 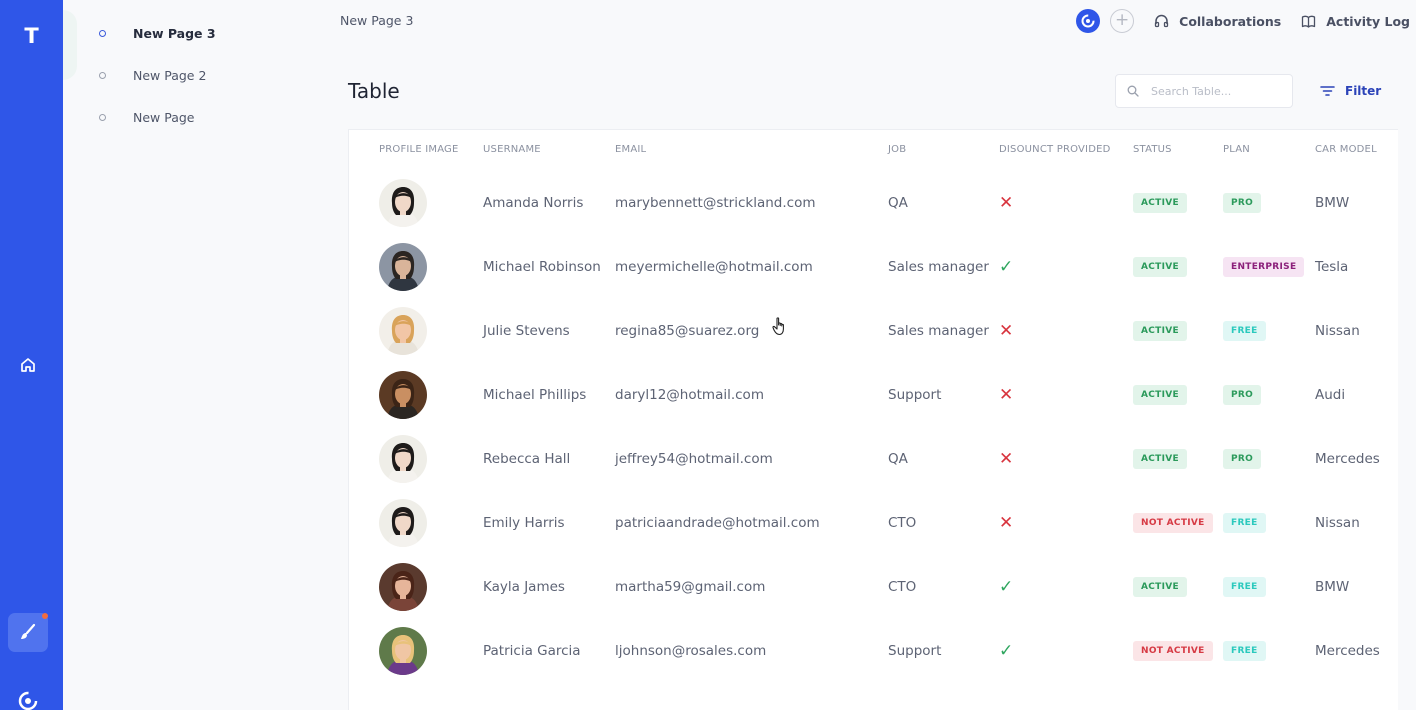 I want to click on table-search, so click(x=1204, y=91).